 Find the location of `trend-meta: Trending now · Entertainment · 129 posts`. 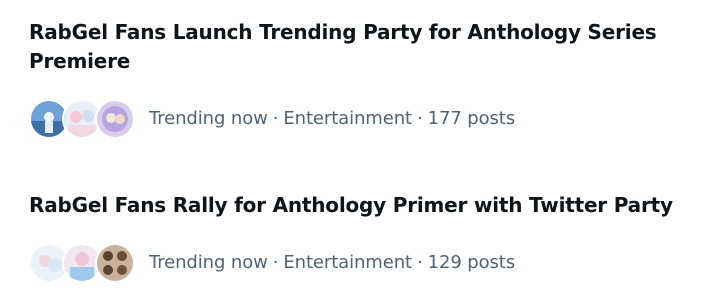

trend-meta: Trending now · Entertainment · 129 posts is located at coordinates (272, 262).